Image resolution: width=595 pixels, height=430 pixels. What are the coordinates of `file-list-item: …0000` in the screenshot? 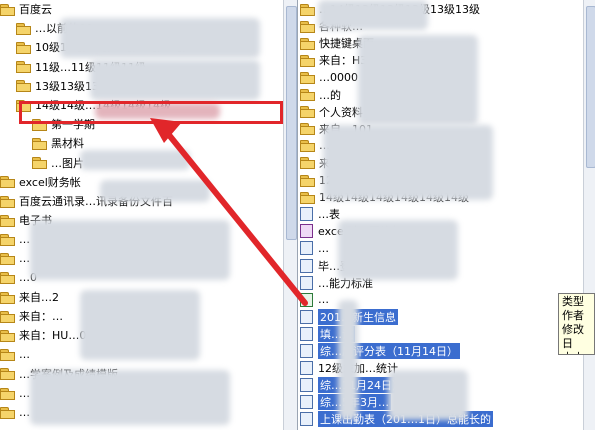 It's located at (329, 77).